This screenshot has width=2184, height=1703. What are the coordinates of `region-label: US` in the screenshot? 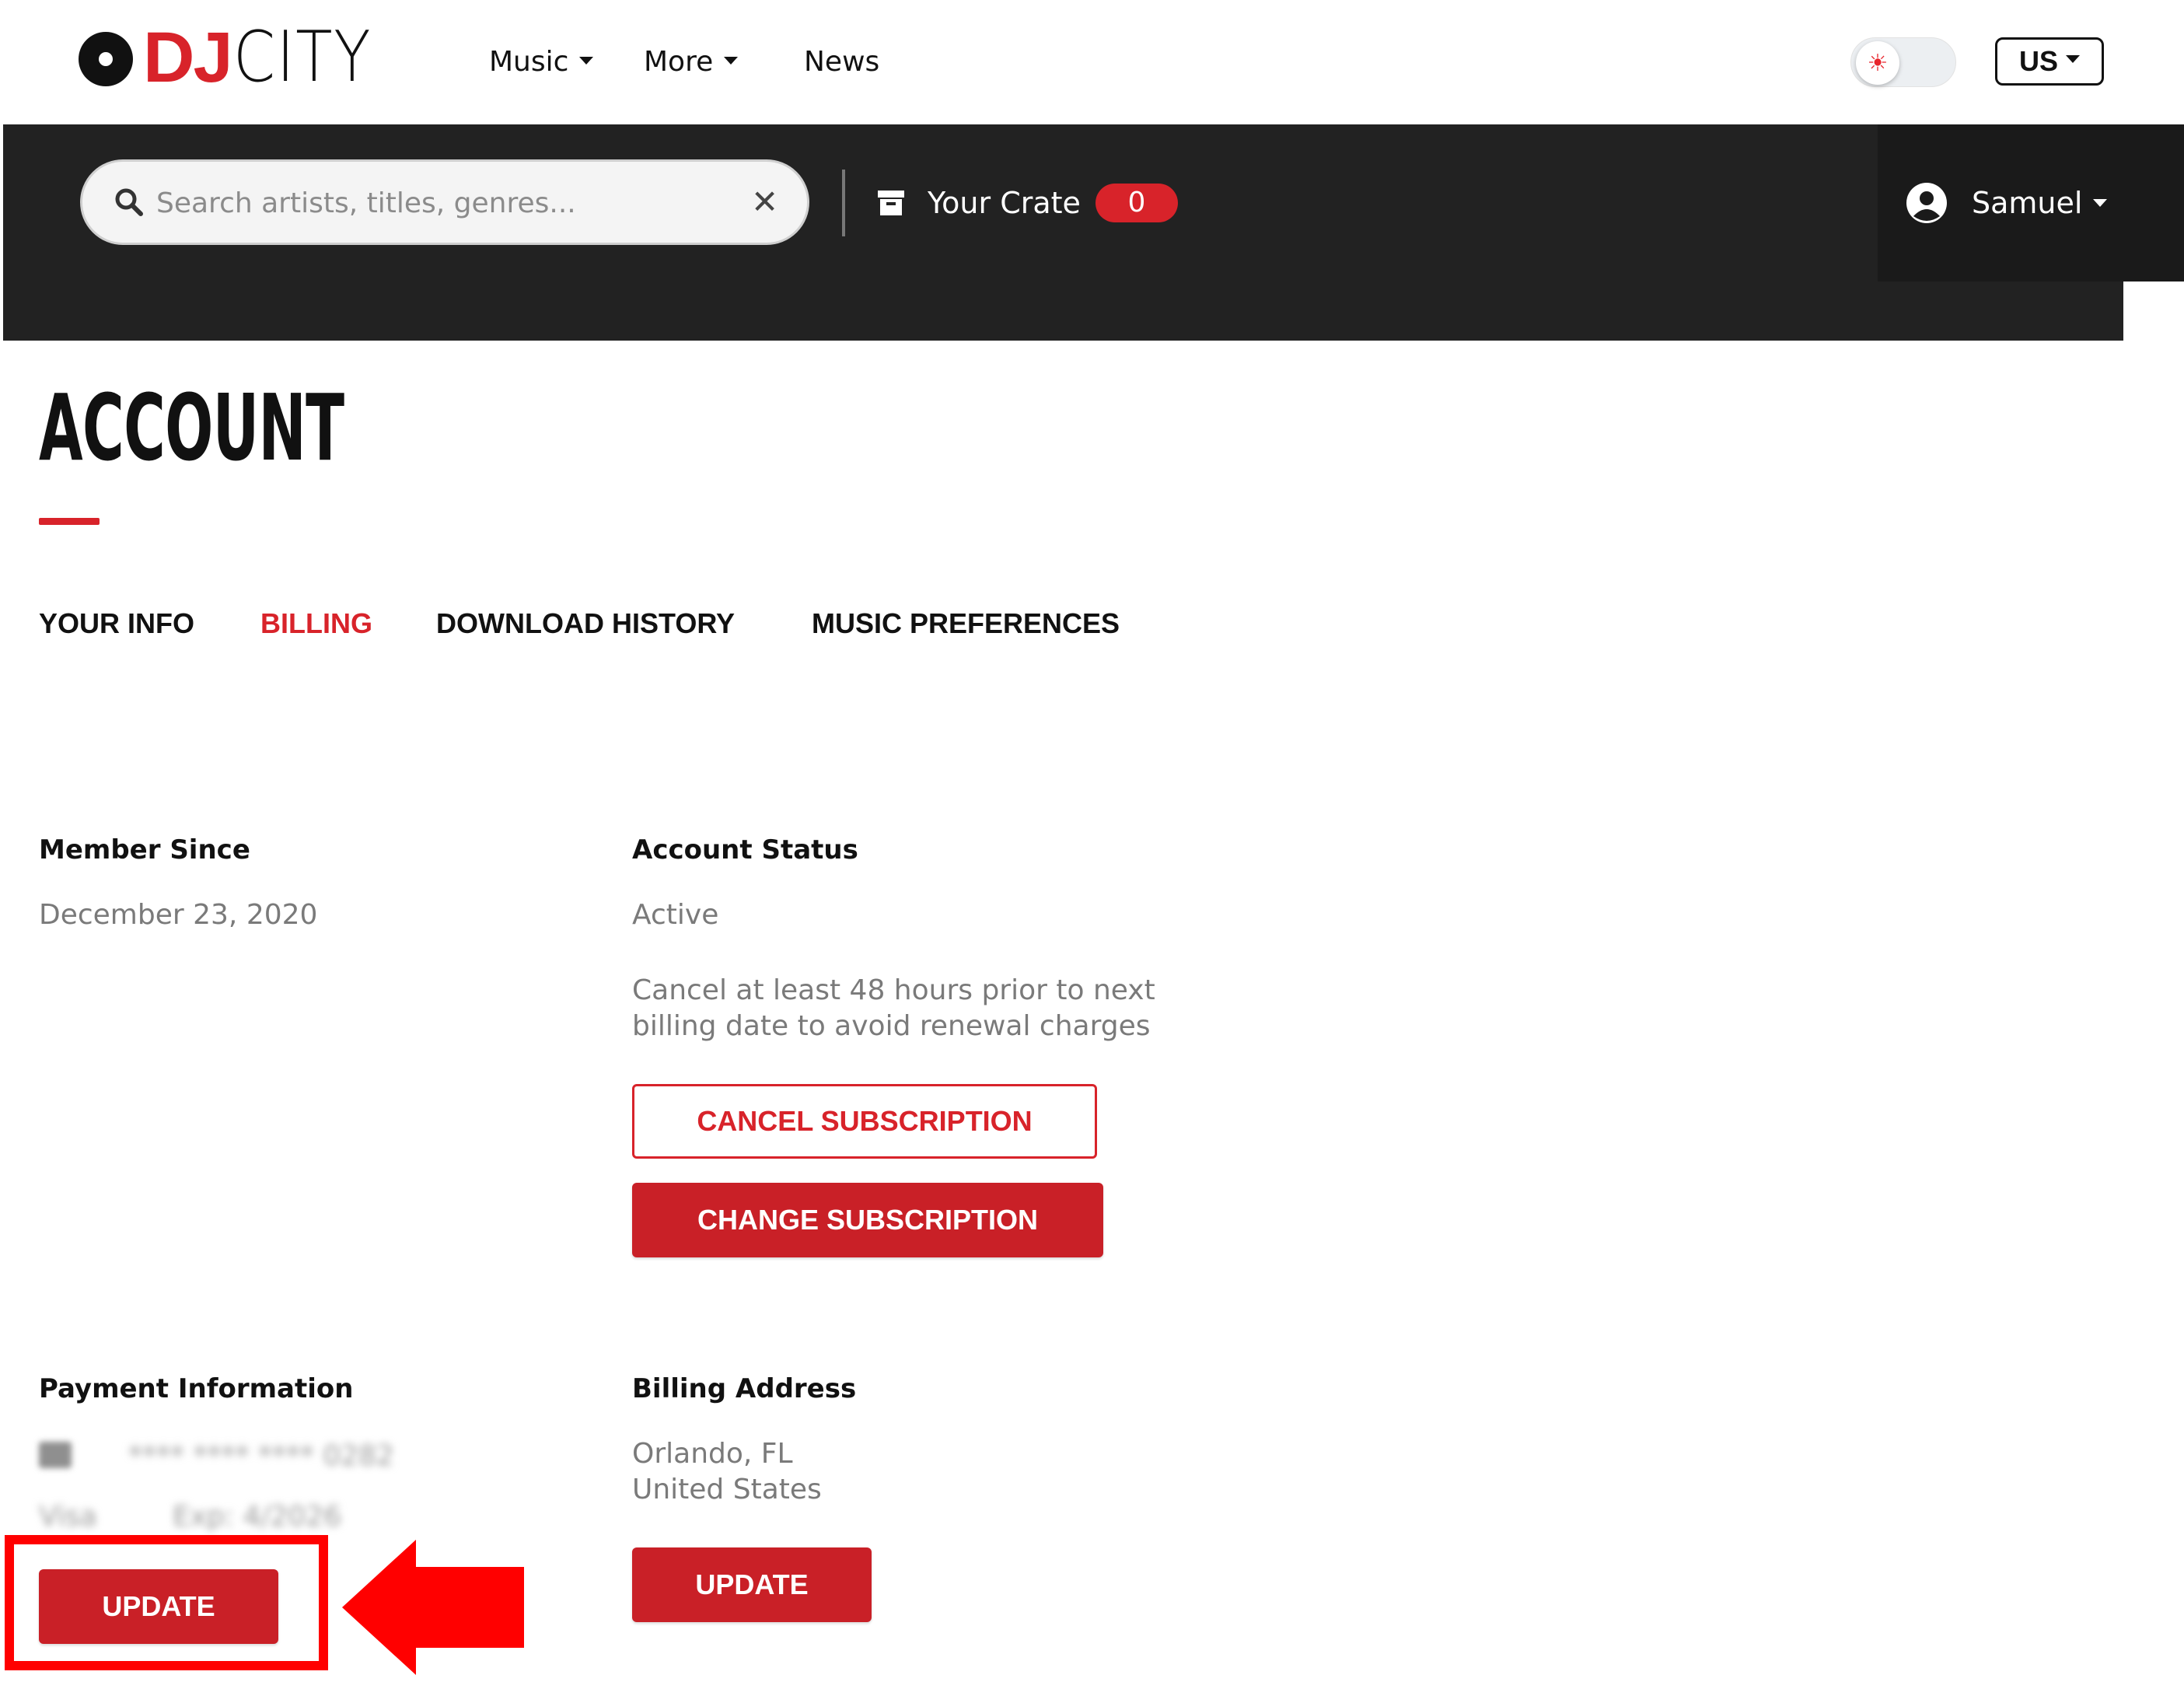 It's located at (2038, 61).